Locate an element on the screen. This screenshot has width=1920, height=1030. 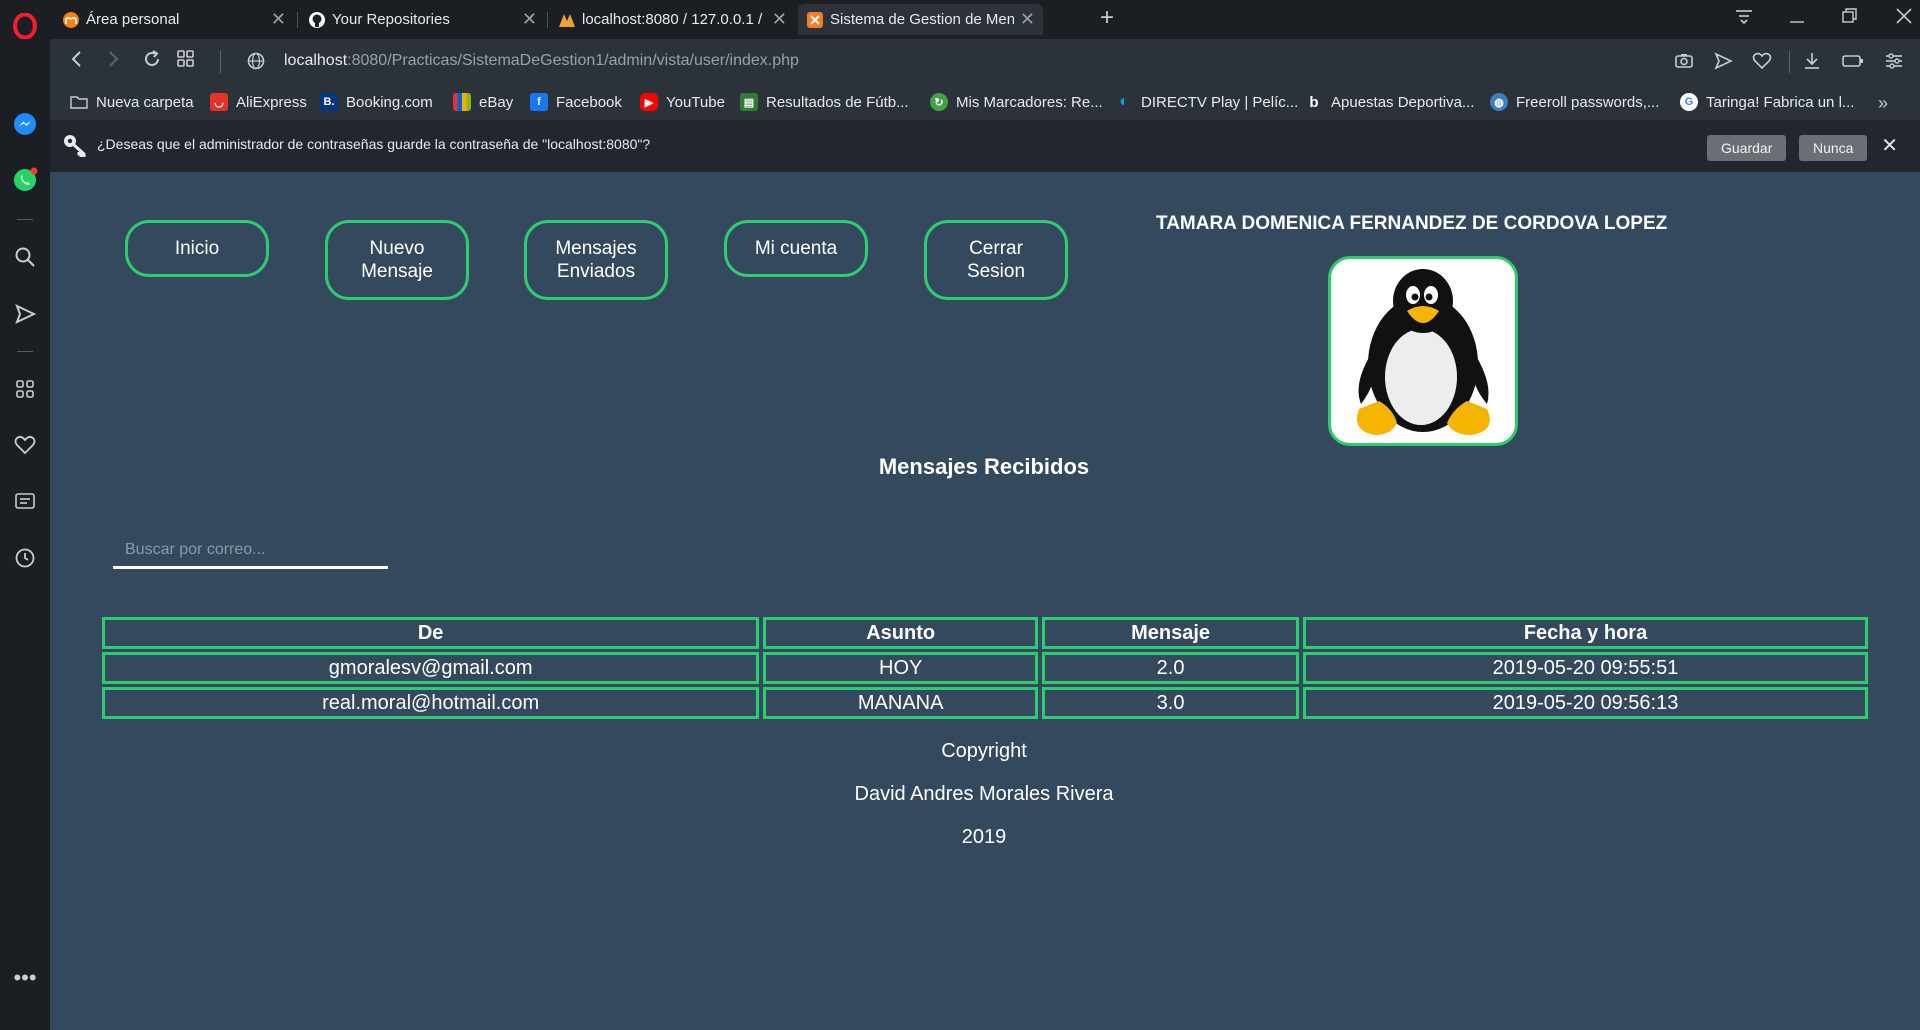
tab-title: Your Repositories is located at coordinates (391, 19).